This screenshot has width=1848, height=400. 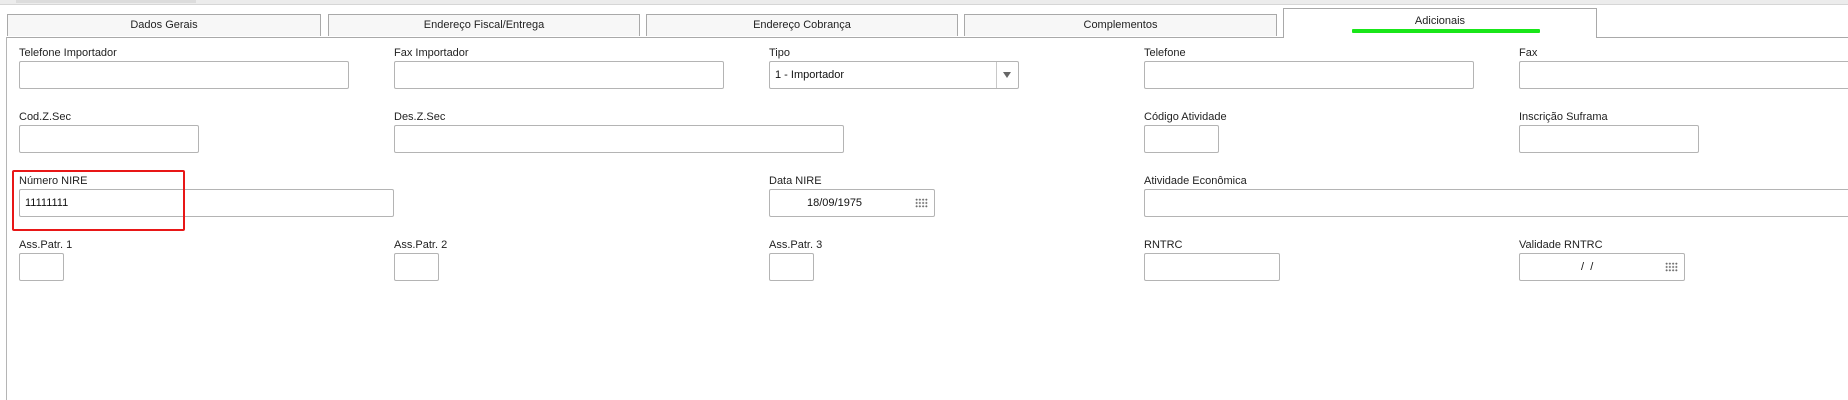 What do you see at coordinates (835, 203) in the screenshot?
I see `data-nire-value: 18/09/1975` at bounding box center [835, 203].